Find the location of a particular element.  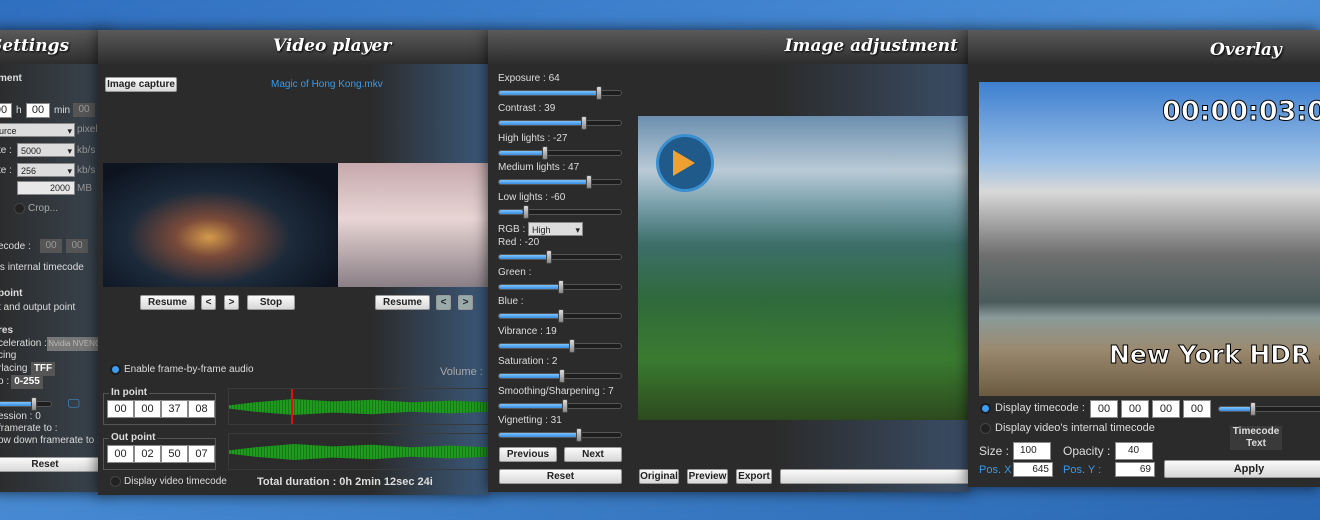

in-frames: 08 is located at coordinates (201, 409).